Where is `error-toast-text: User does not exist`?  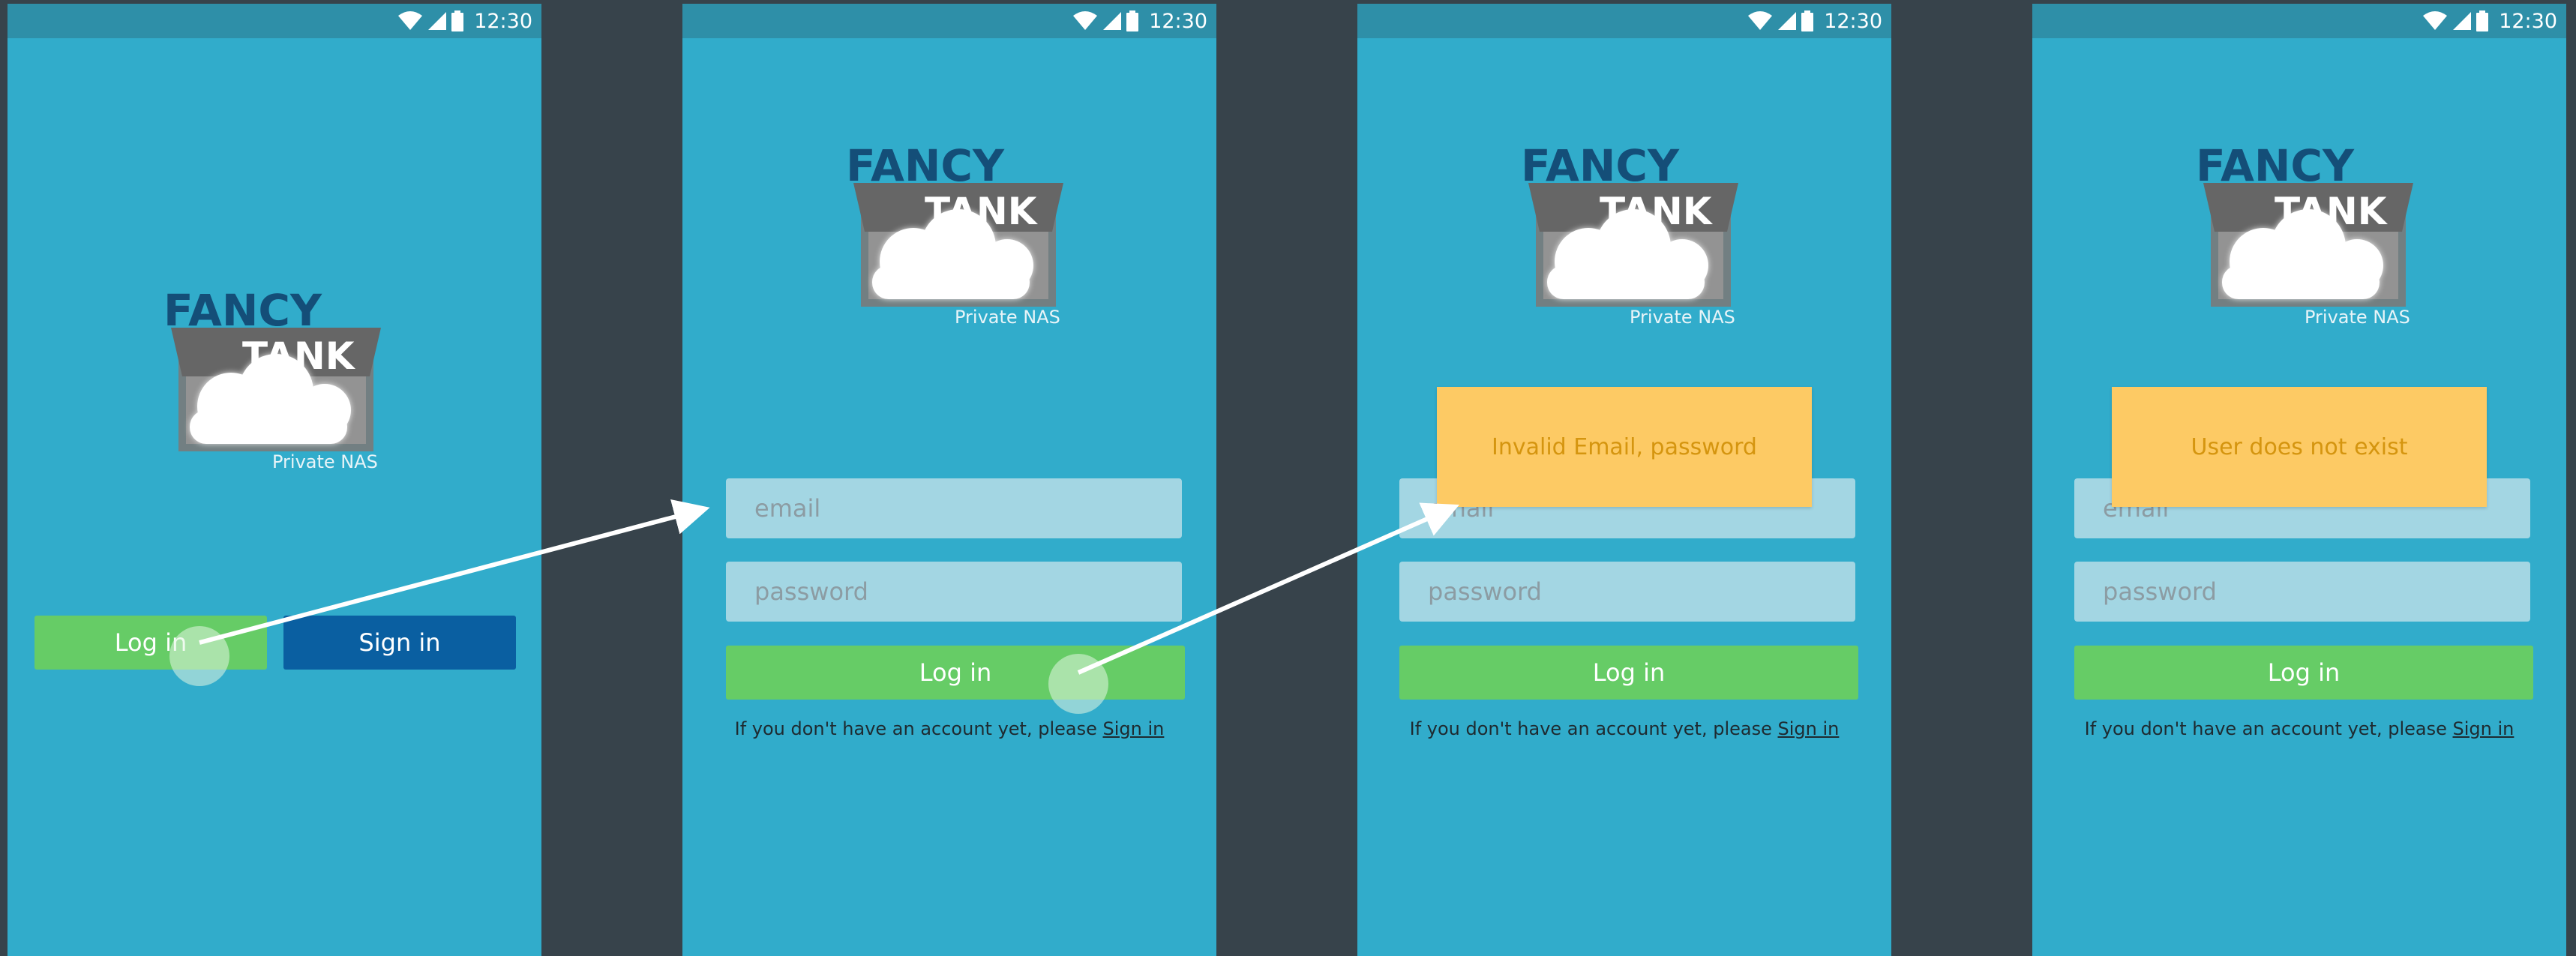 error-toast-text: User does not exist is located at coordinates (2300, 446).